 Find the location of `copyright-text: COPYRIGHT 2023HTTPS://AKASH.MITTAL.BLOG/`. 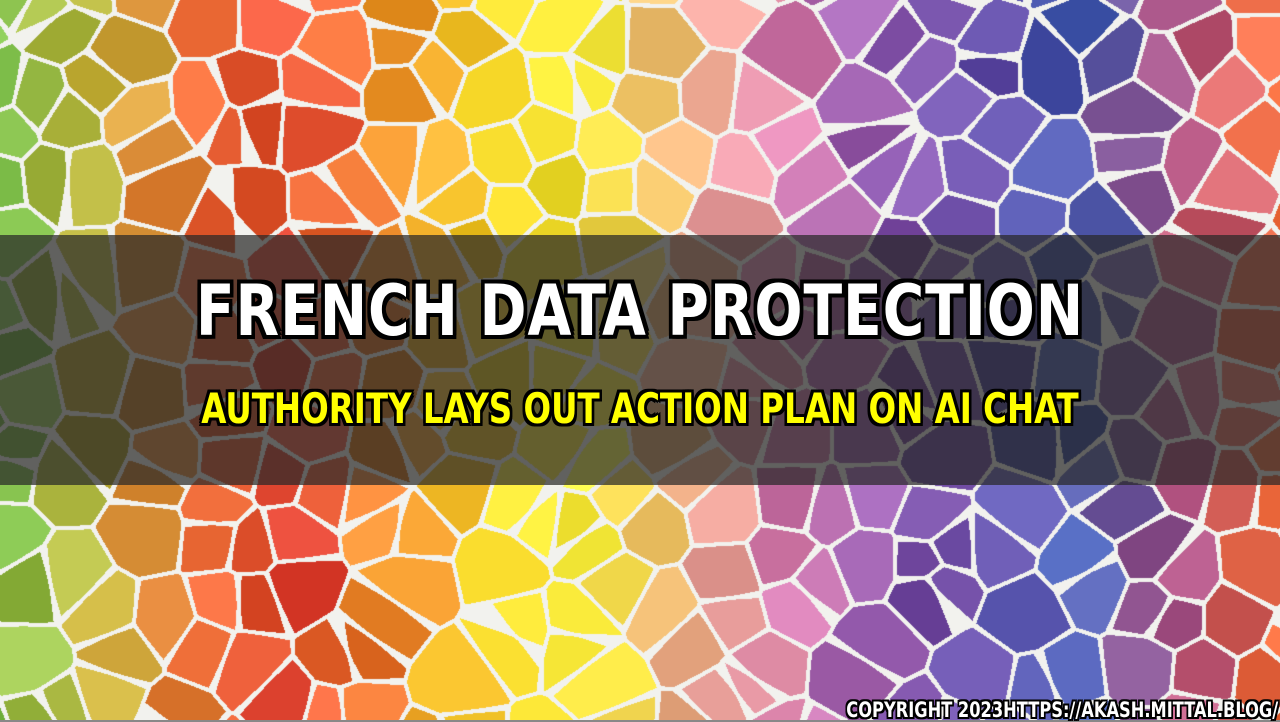

copyright-text: COPYRIGHT 2023HTTPS://AKASH.MITTAL.BLOG/ is located at coordinates (1062, 710).